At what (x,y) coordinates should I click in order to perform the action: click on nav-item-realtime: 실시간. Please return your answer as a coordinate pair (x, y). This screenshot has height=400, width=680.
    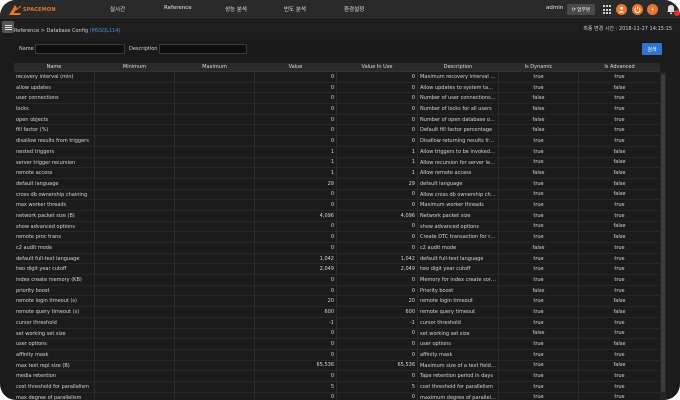
    Looking at the image, I should click on (117, 9).